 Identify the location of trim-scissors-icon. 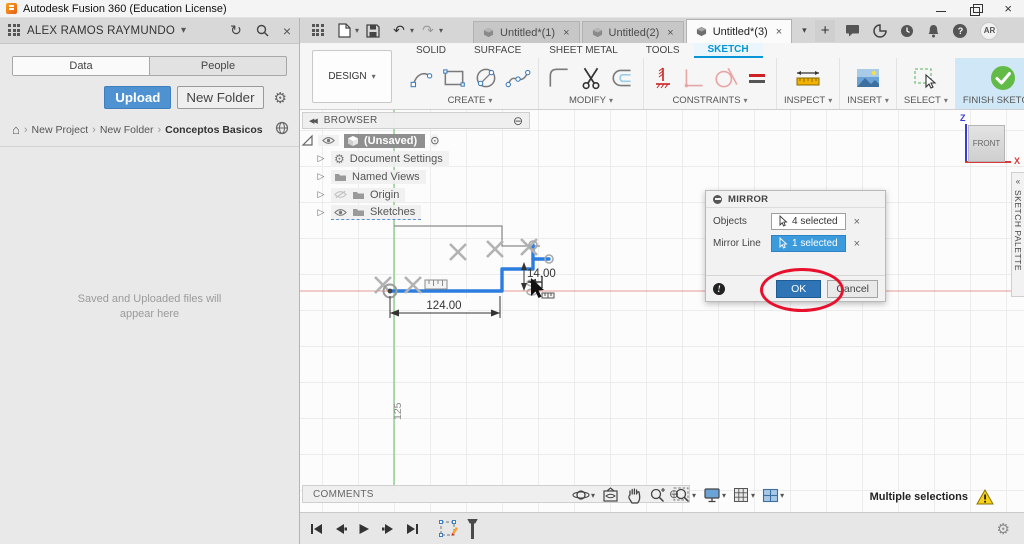
(591, 78).